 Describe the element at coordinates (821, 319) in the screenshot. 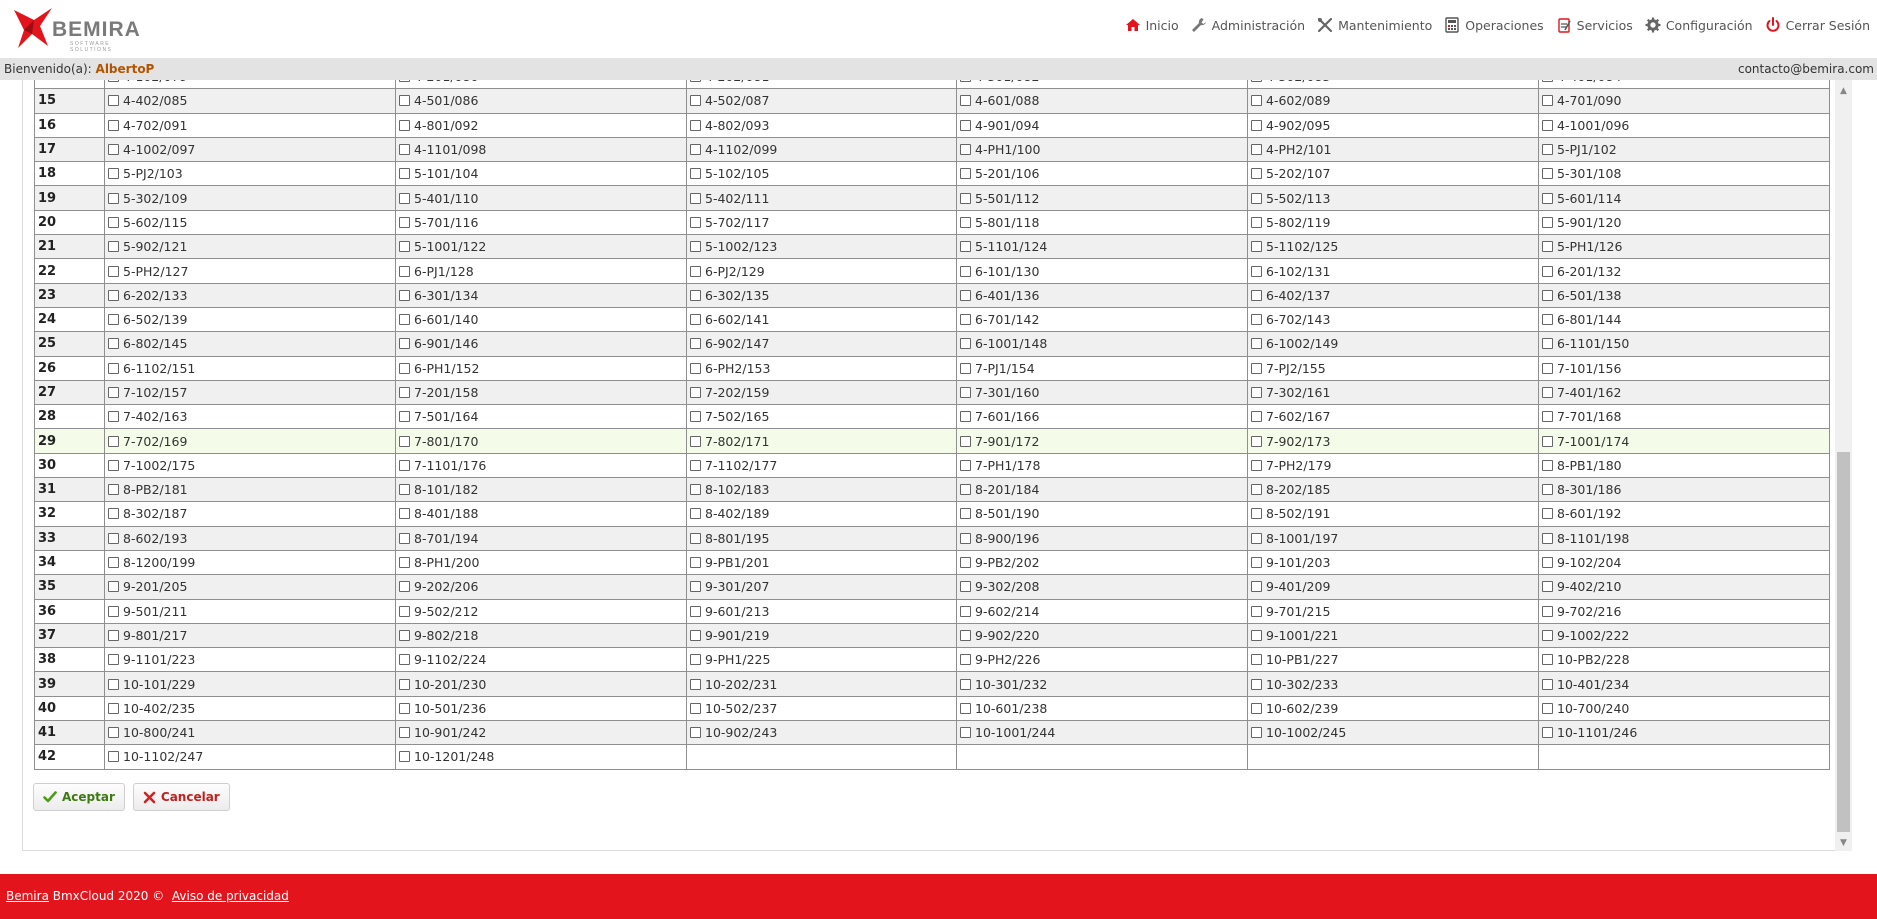

I see `unit-option: 6-602/141` at that location.